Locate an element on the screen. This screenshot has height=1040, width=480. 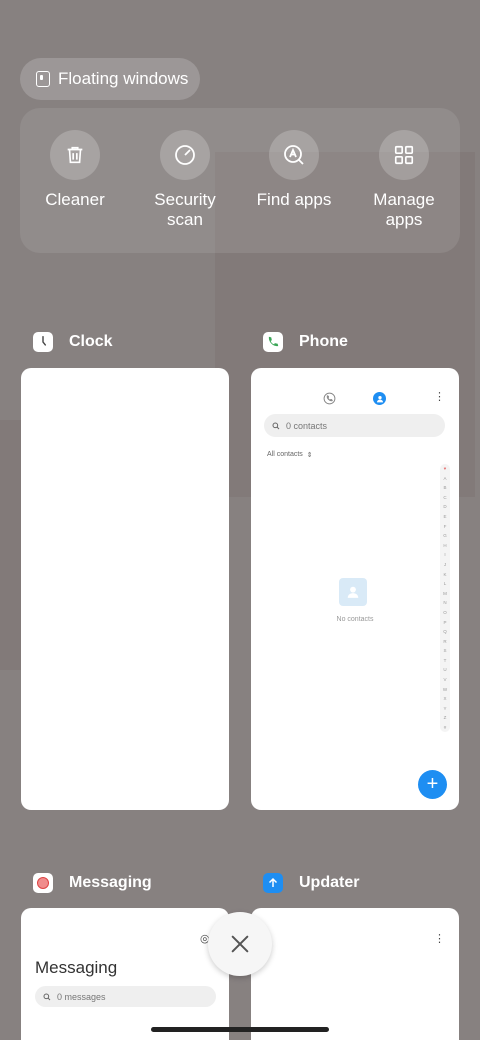
updater-app-card: ⋮ is located at coordinates (355, 974).